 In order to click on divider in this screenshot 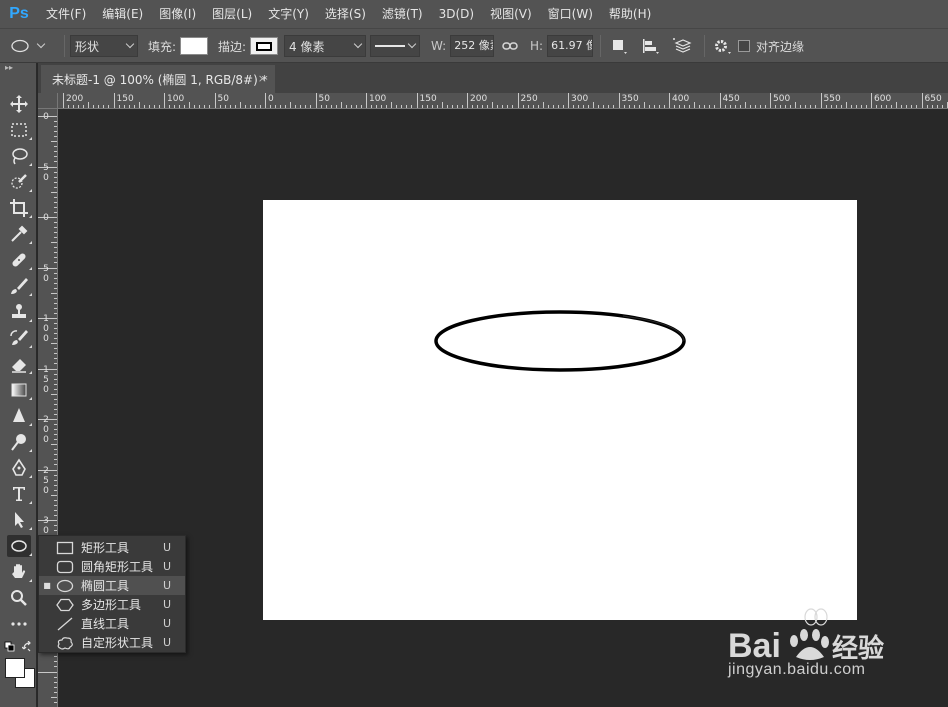, I will do `click(704, 46)`.